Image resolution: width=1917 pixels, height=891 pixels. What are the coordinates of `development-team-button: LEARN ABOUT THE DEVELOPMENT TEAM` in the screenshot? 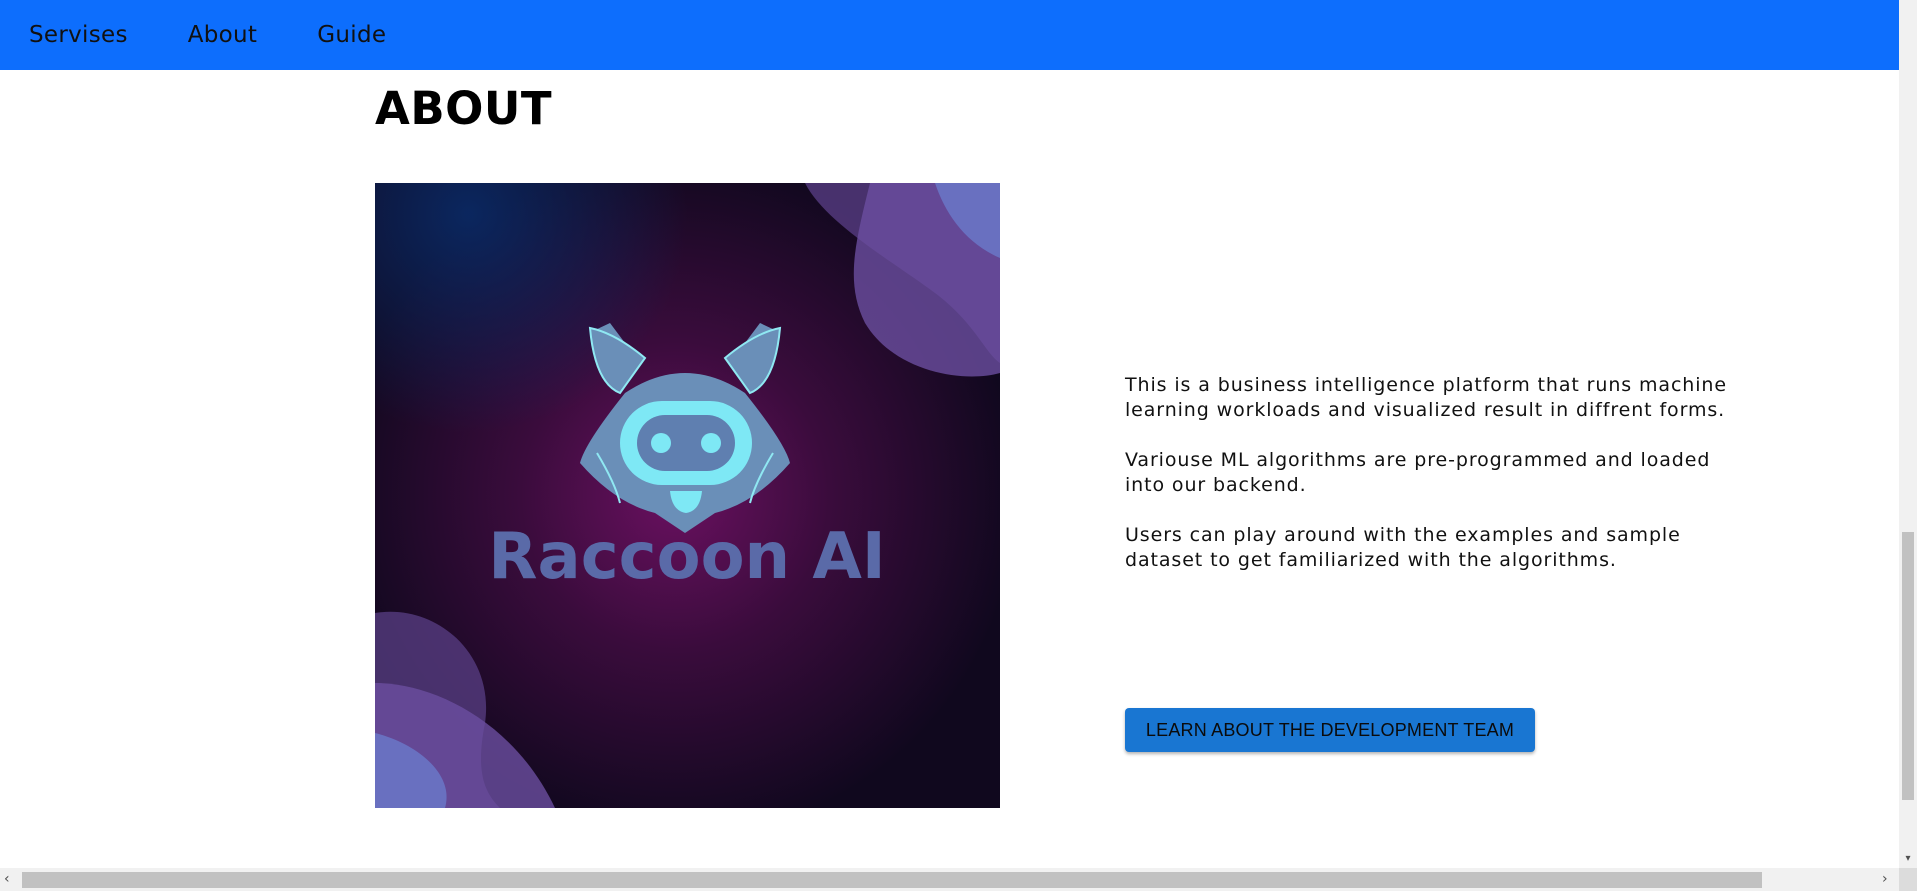 It's located at (1330, 730).